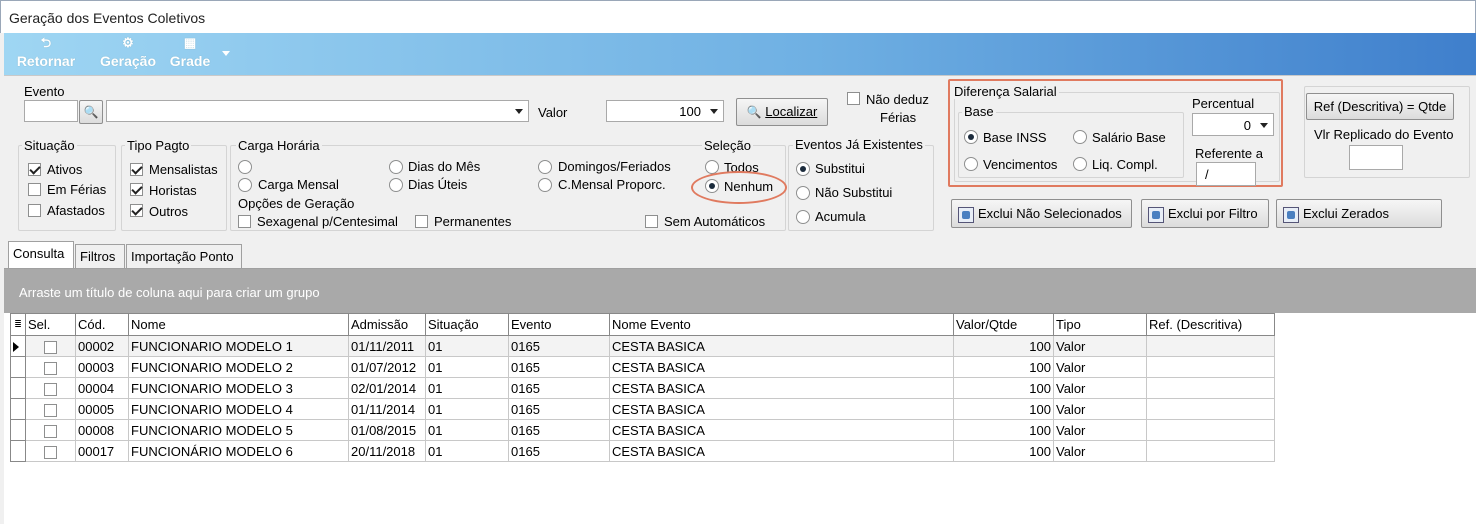  I want to click on evento-code-input, so click(51, 111).